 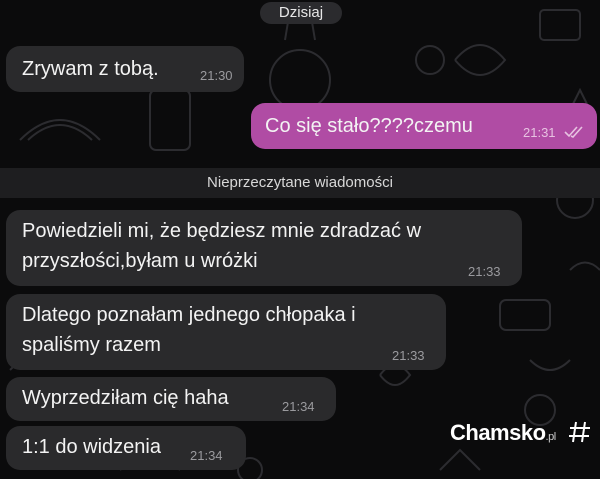 I want to click on message-text-line2: spaliśmy razem, so click(x=91, y=345).